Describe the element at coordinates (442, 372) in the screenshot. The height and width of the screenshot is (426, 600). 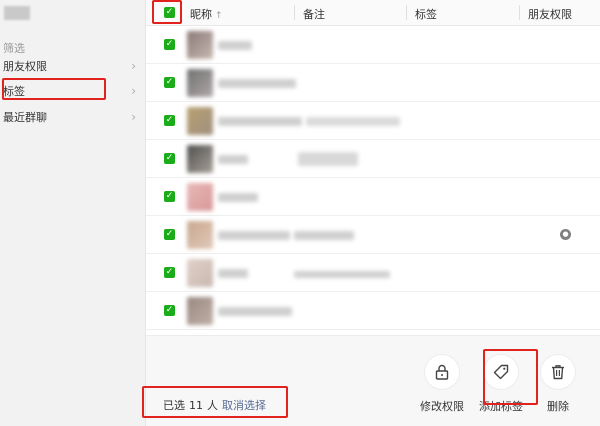
I see `lock-icon` at that location.